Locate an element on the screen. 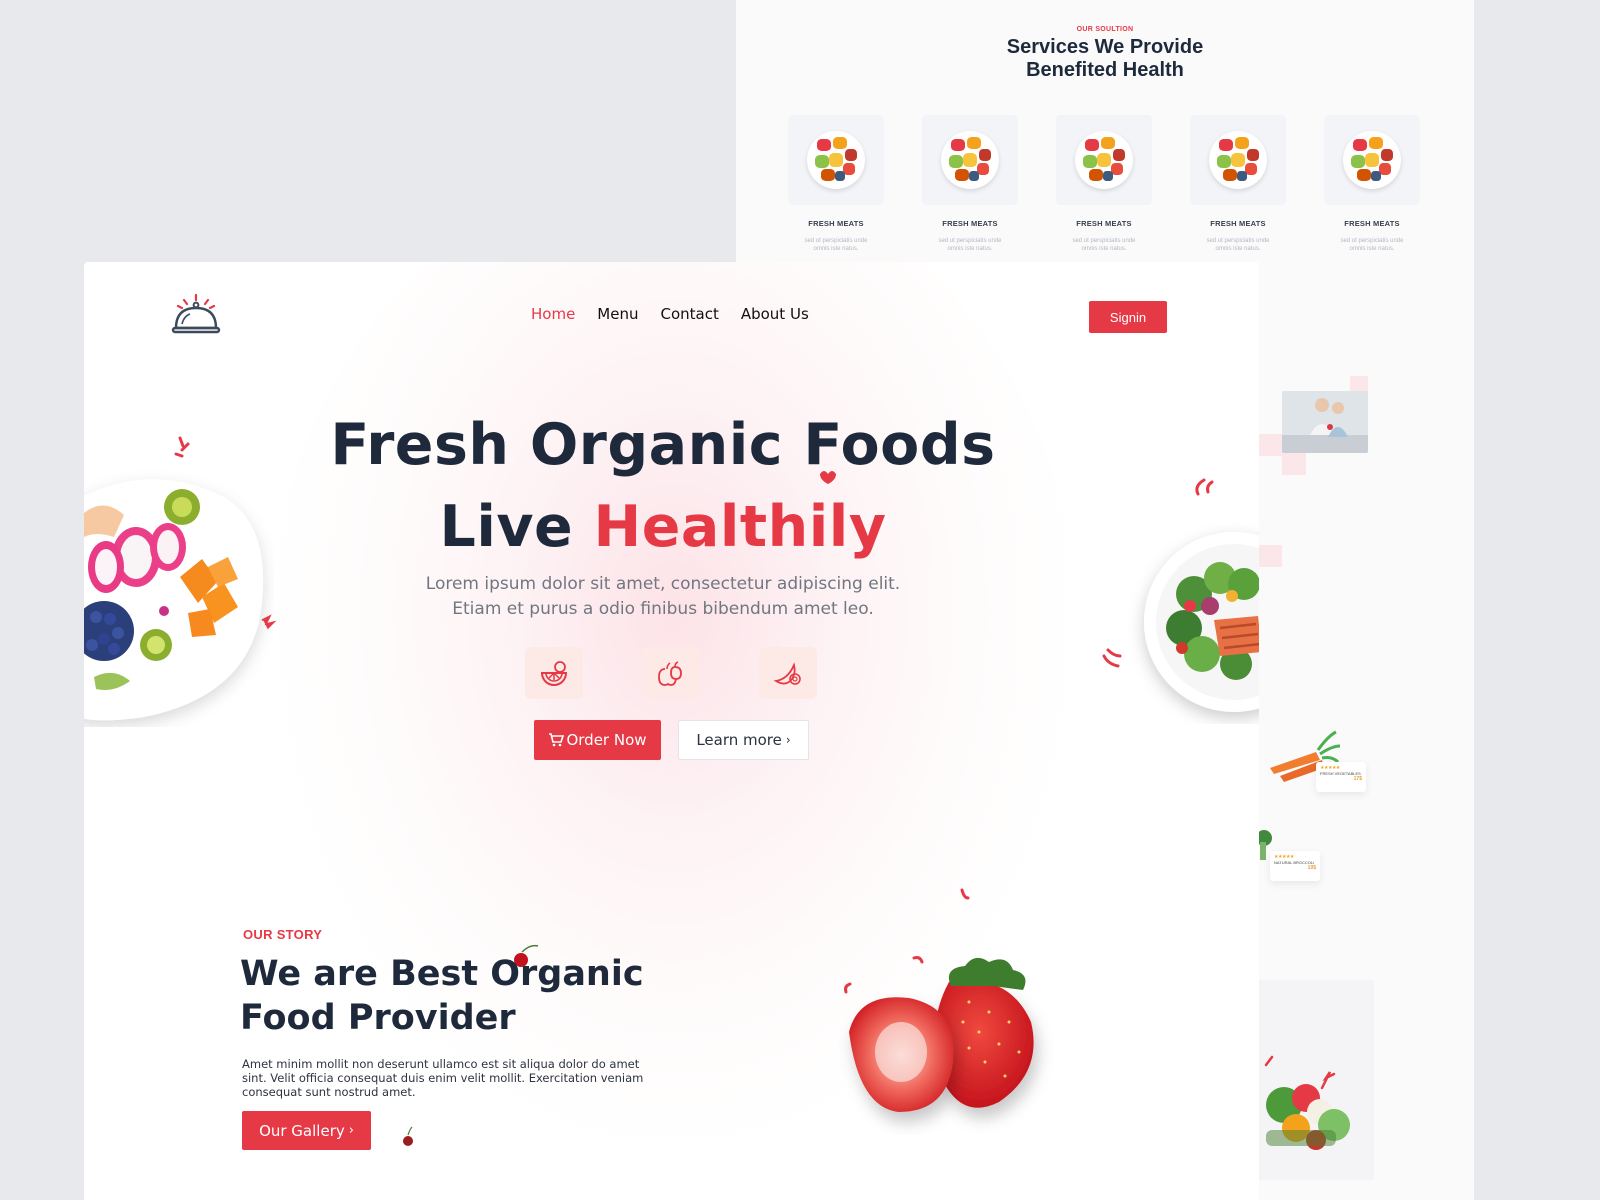 This screenshot has height=1200, width=1600. product-price: 19$ is located at coordinates (1311, 868).